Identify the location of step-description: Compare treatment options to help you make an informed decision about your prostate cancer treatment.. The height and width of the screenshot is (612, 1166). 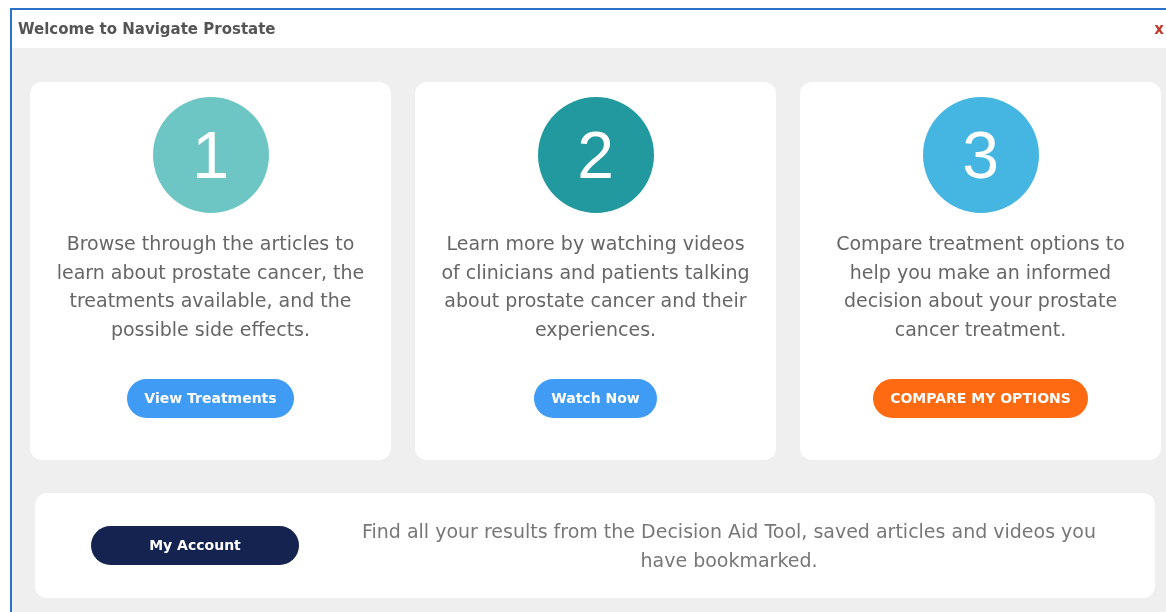
(980, 286).